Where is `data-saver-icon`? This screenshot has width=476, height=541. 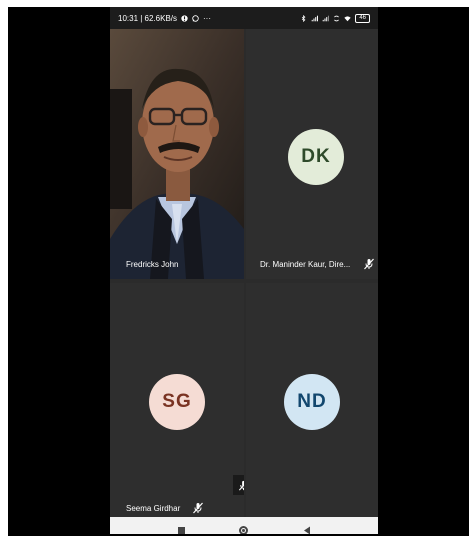
data-saver-icon is located at coordinates (337, 18).